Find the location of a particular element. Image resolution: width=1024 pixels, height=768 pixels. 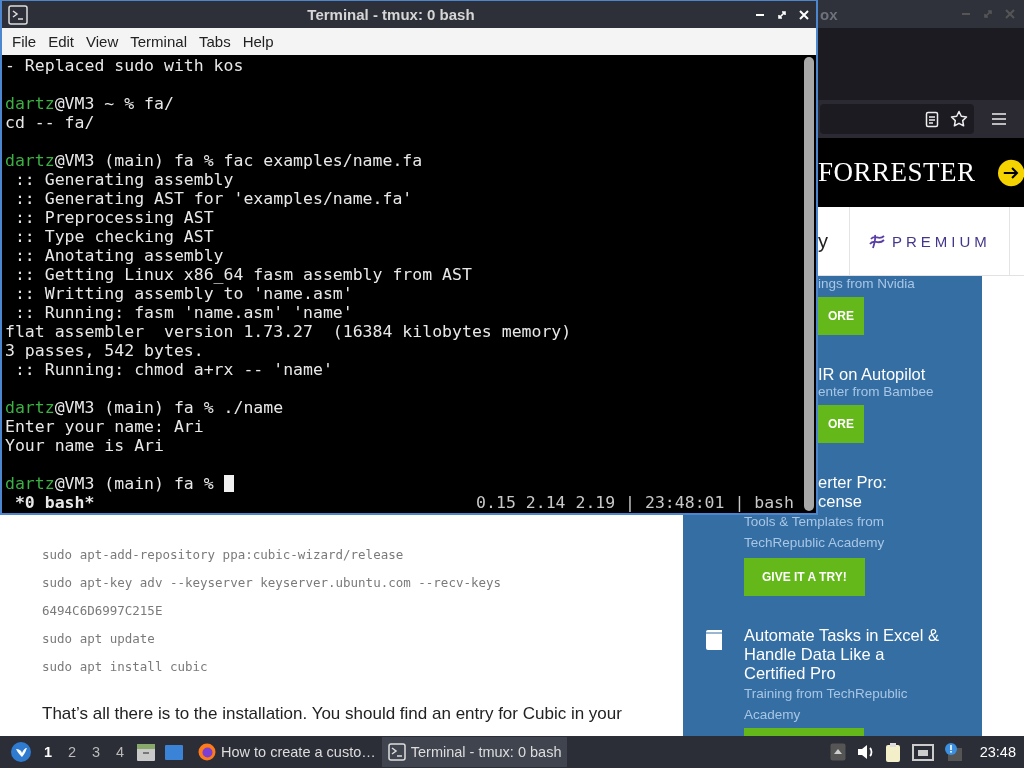

volume-icon is located at coordinates (864, 752).